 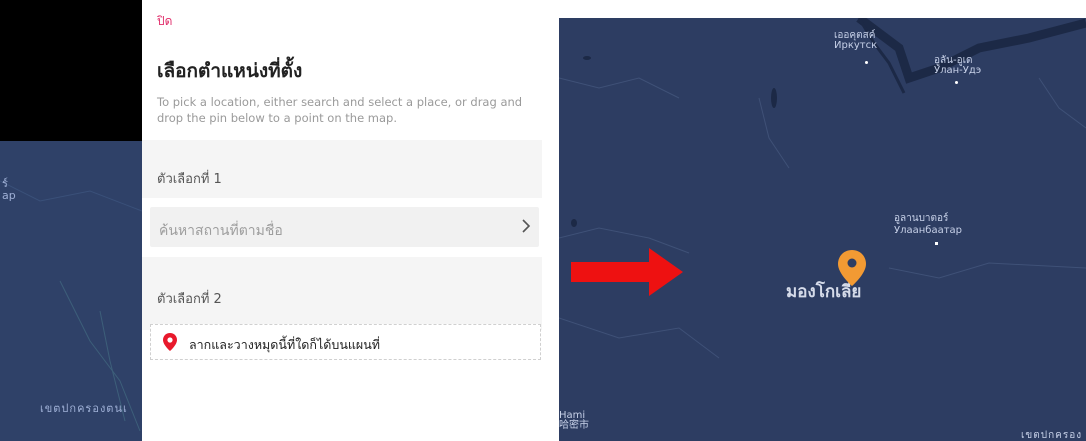 I want to click on left-map-lines, so click(x=71, y=306).